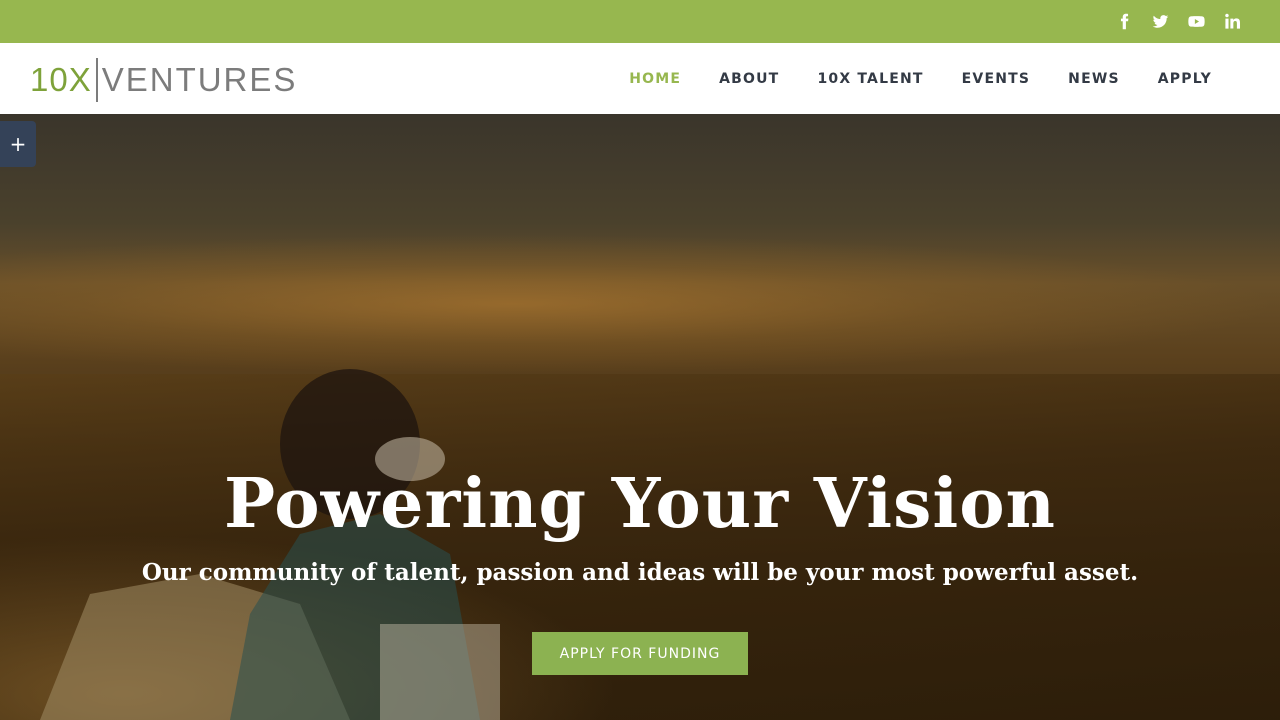 Image resolution: width=1280 pixels, height=720 pixels. I want to click on facebook-icon, so click(1124, 21).